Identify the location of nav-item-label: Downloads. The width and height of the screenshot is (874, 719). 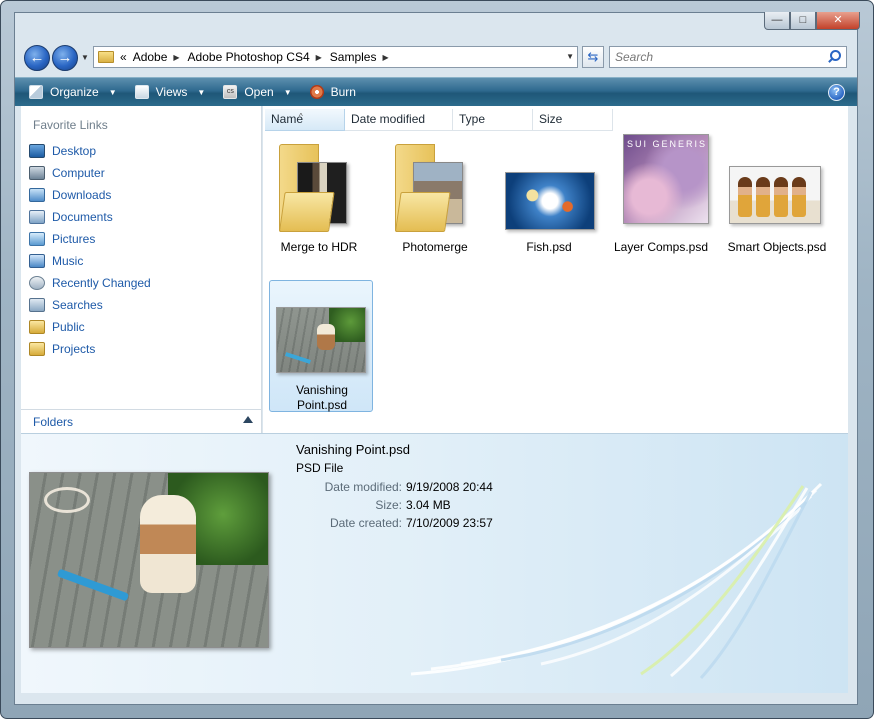
(82, 195).